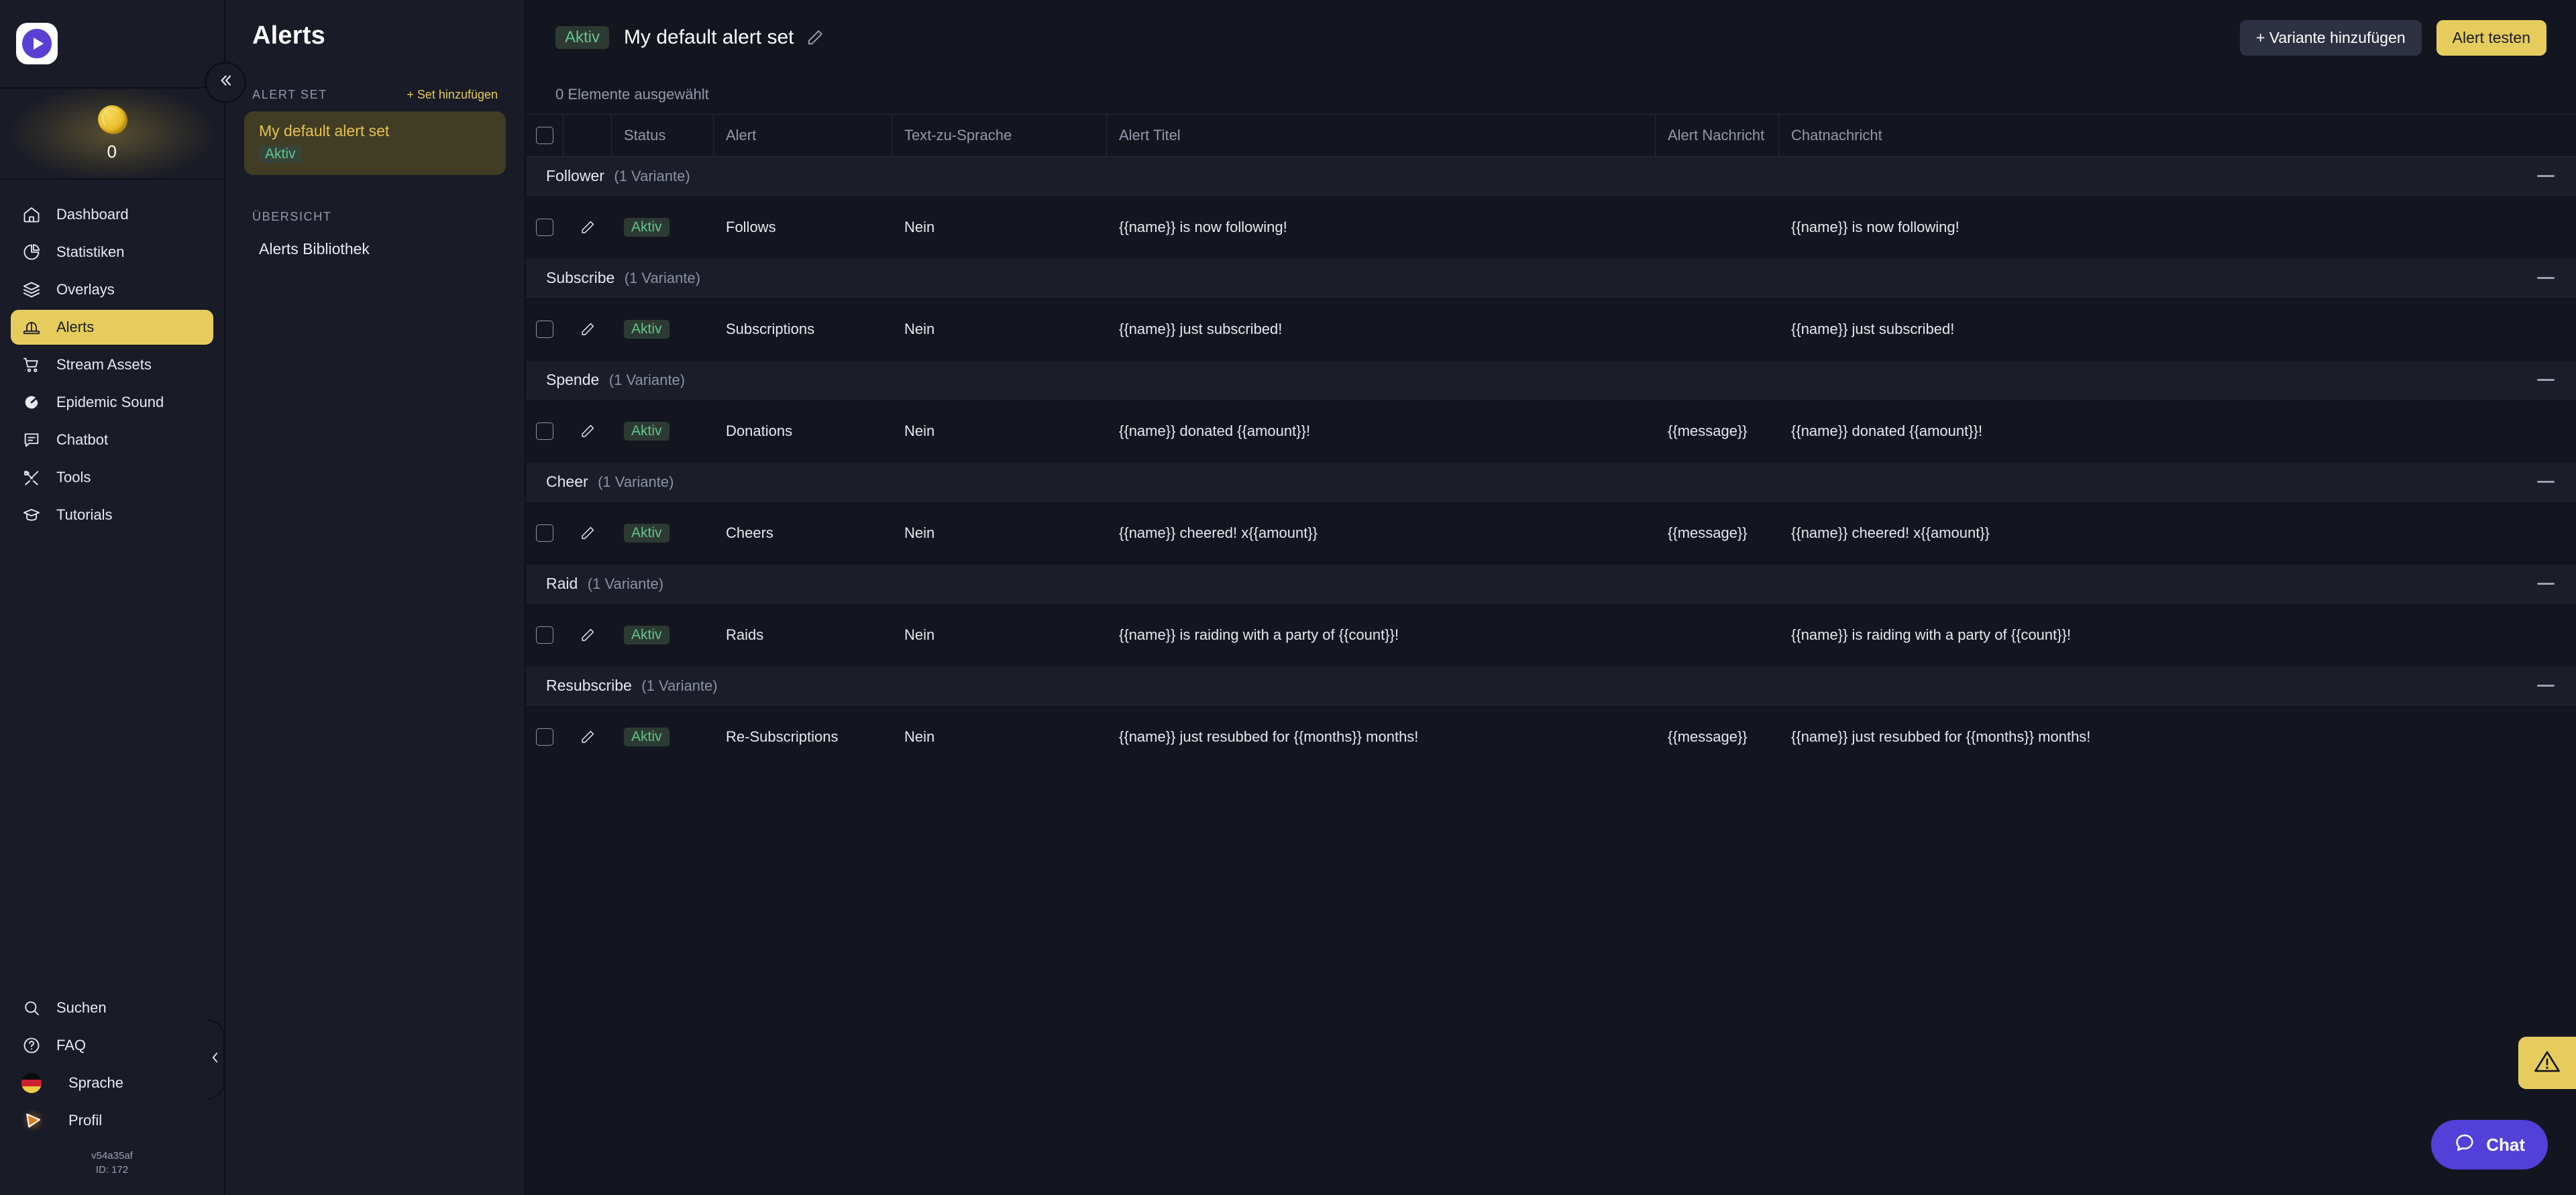 Image resolution: width=2576 pixels, height=1195 pixels. I want to click on row-chat-message: {{name}} cheered! x{{amount}}, so click(1890, 532).